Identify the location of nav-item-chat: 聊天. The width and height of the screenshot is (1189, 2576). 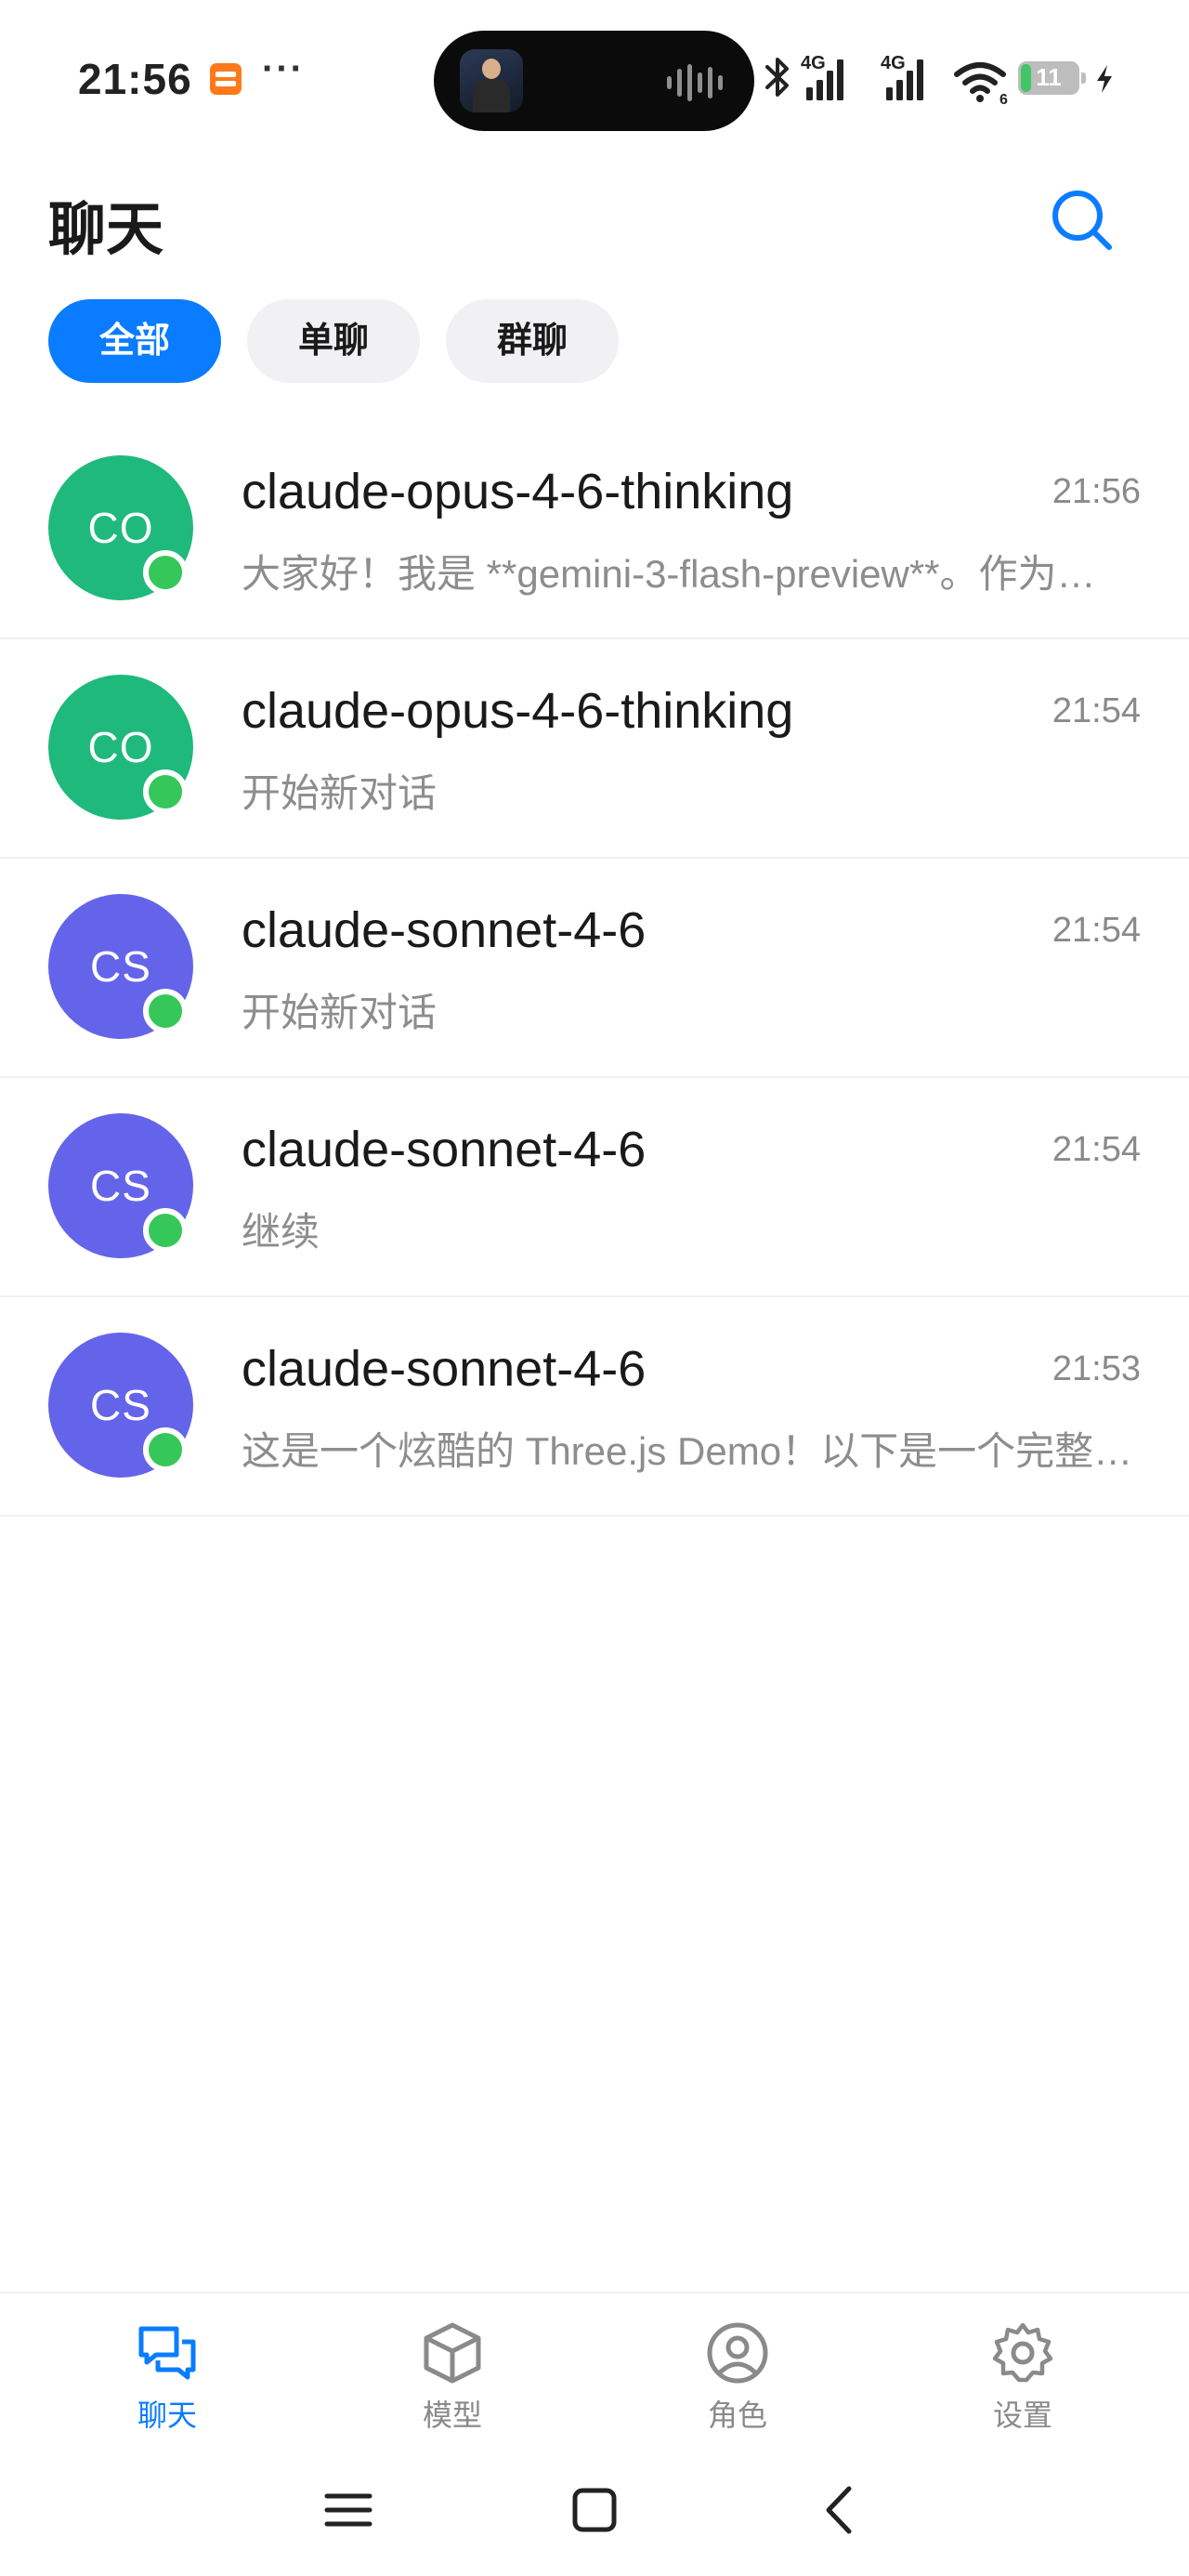
(167, 2377).